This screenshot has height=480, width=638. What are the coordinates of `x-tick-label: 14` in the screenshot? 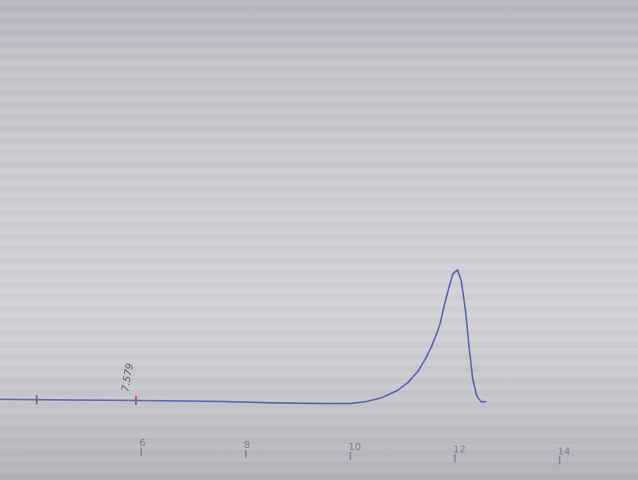 It's located at (564, 451).